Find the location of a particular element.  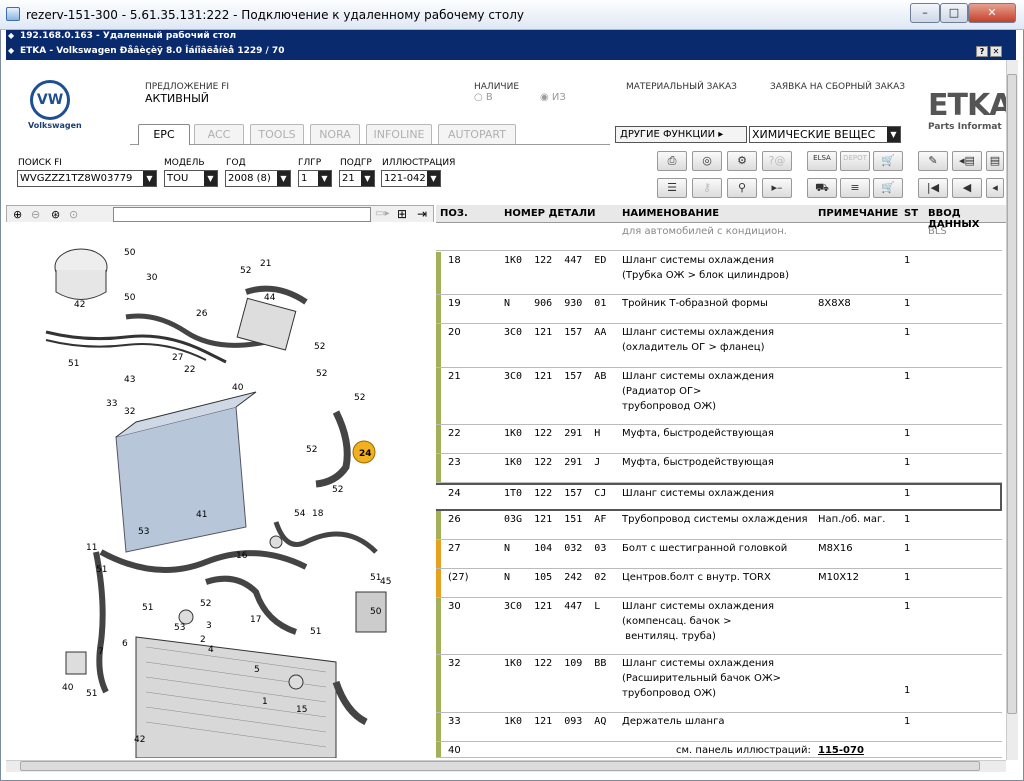

export-icon: ▭▸ is located at coordinates (382, 213).